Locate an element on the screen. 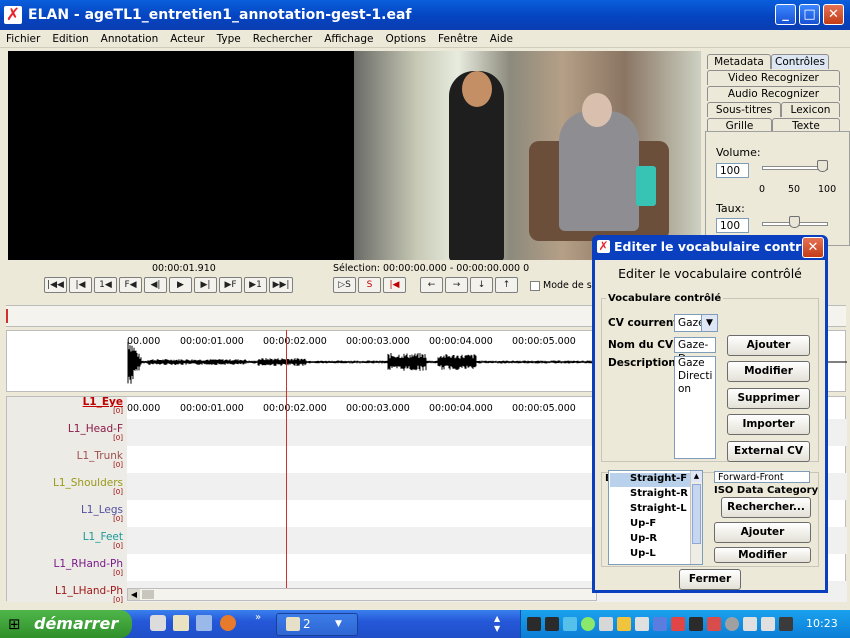  taux-input: 100 is located at coordinates (732, 225).